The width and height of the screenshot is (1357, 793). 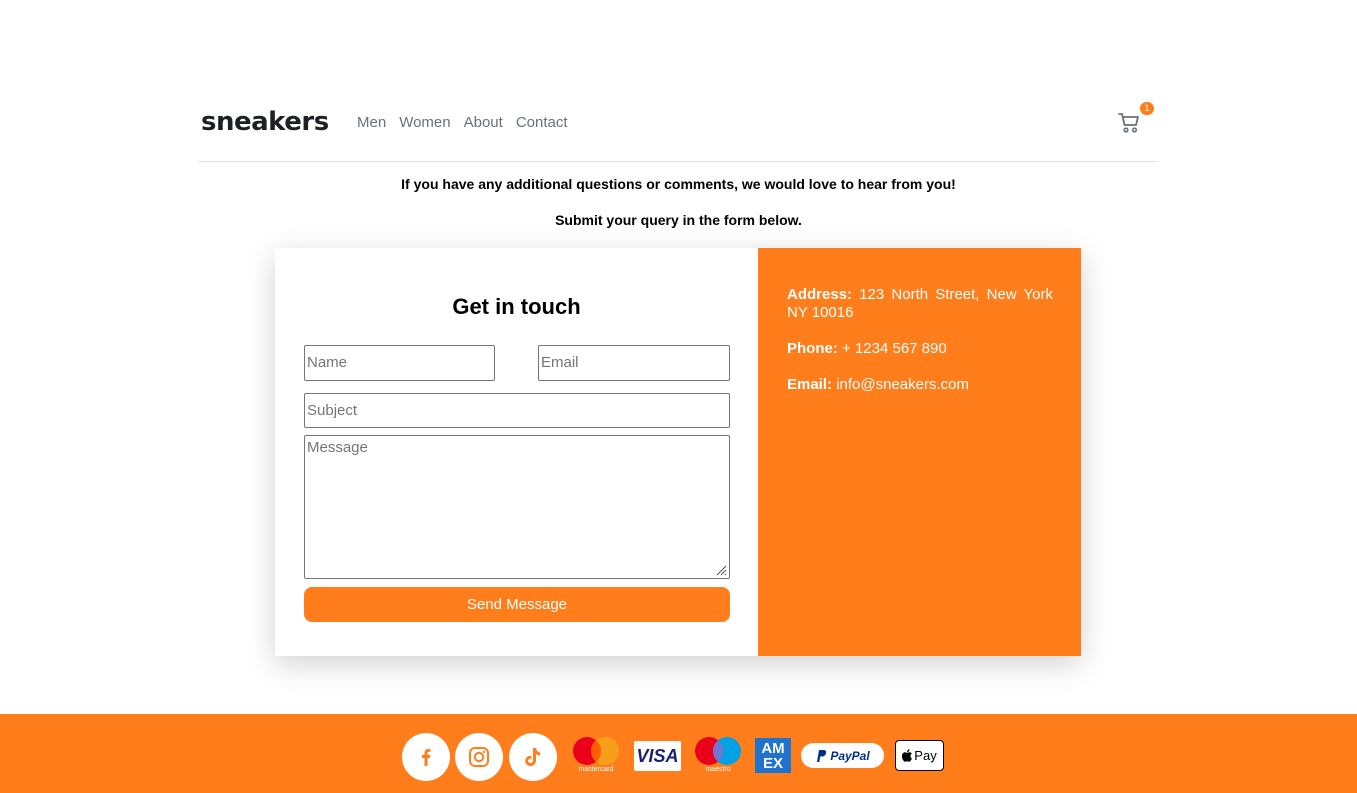 I want to click on phone-info: Phone: + 1234 567 890, so click(x=920, y=349).